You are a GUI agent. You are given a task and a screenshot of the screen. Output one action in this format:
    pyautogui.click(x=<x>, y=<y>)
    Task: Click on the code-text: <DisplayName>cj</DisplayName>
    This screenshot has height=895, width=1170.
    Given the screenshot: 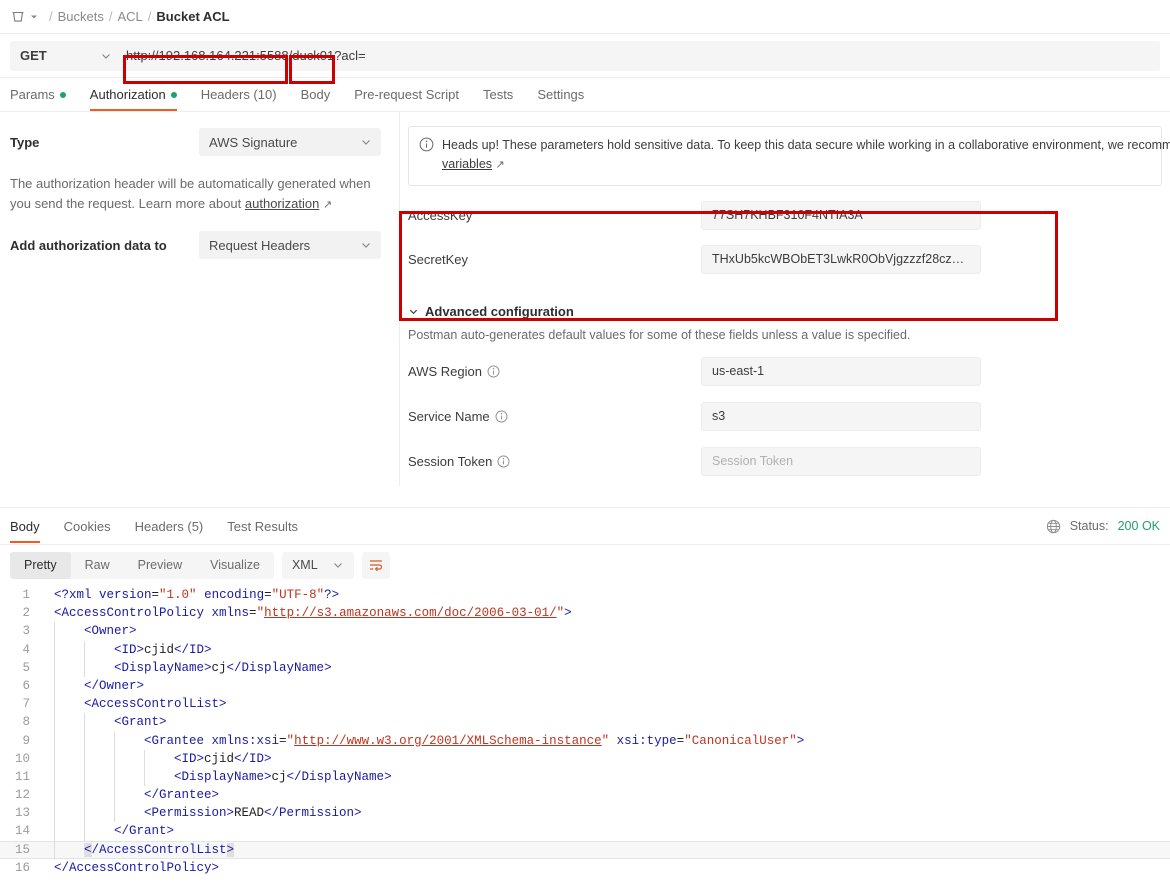 What is the action you would take?
    pyautogui.click(x=283, y=776)
    